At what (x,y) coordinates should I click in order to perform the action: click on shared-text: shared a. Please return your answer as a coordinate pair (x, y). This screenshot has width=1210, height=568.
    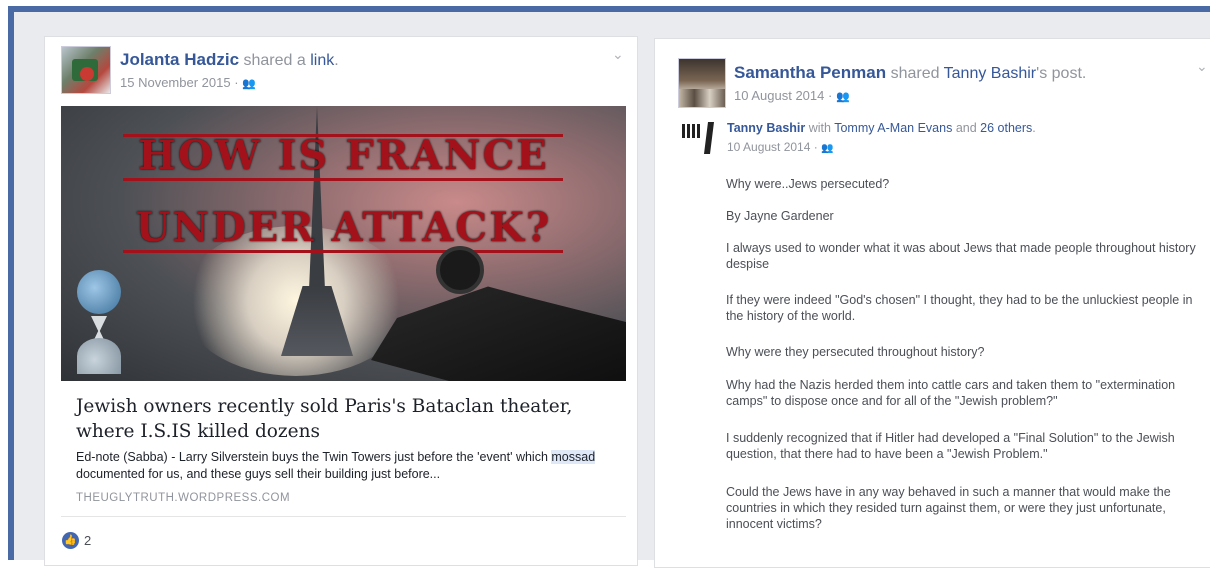
    Looking at the image, I should click on (274, 60).